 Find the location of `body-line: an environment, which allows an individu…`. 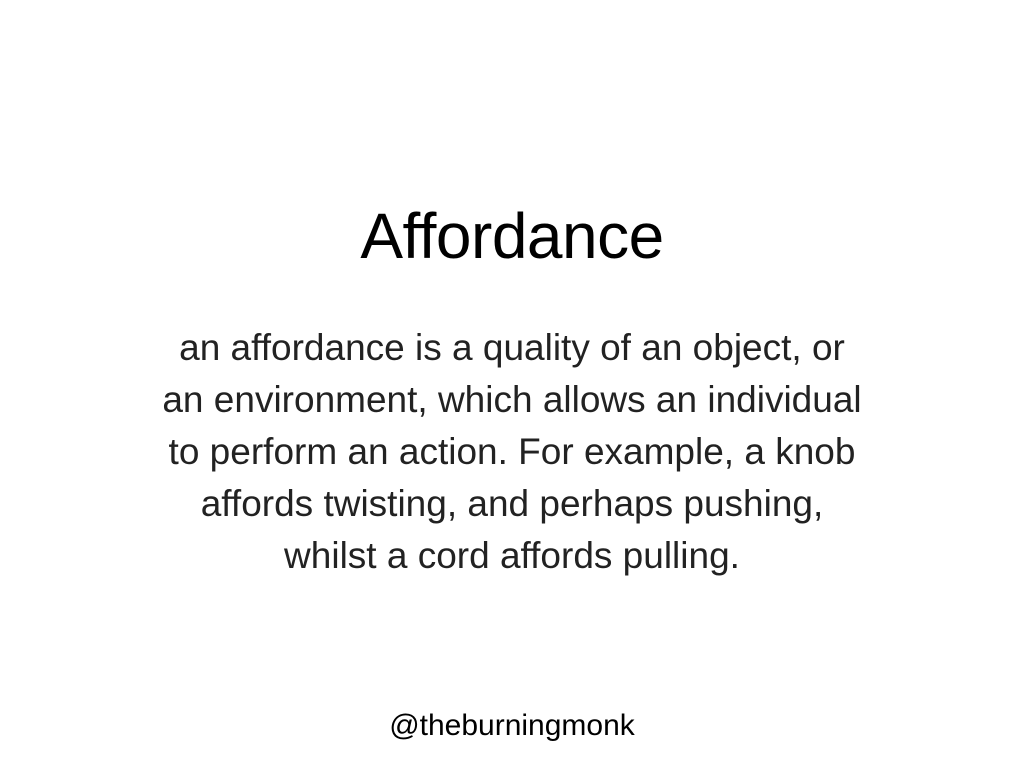

body-line: an environment, which allows an individu… is located at coordinates (512, 399).